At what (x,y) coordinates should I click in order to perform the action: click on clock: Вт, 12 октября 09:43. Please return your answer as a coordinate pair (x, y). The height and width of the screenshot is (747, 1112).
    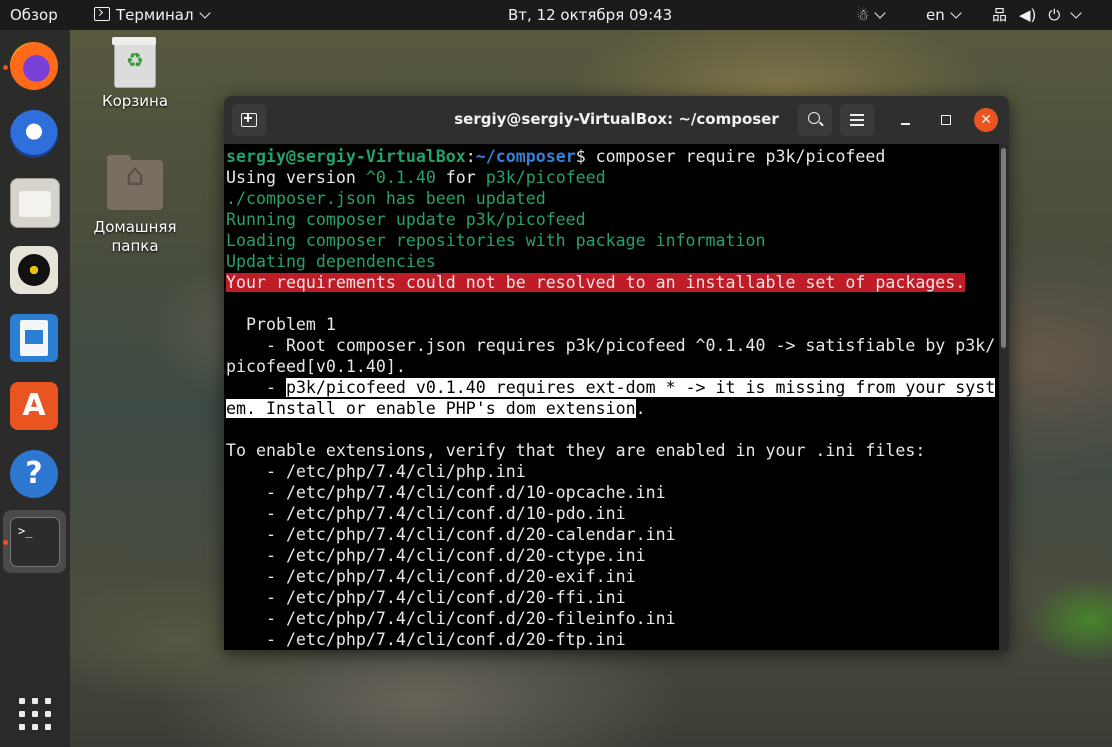
    Looking at the image, I should click on (590, 15).